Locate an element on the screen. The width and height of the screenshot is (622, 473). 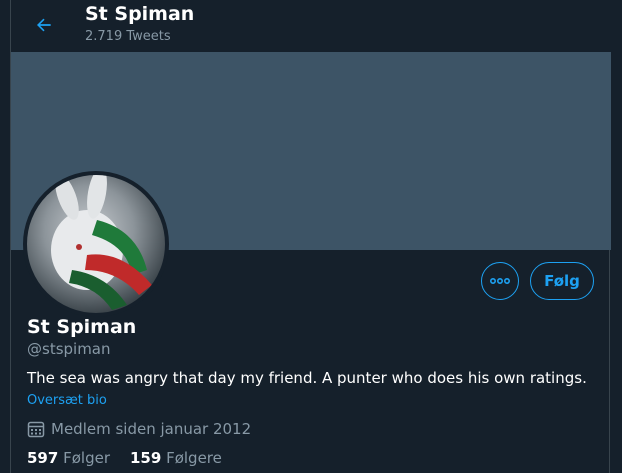
followers-label: Følgere is located at coordinates (194, 458).